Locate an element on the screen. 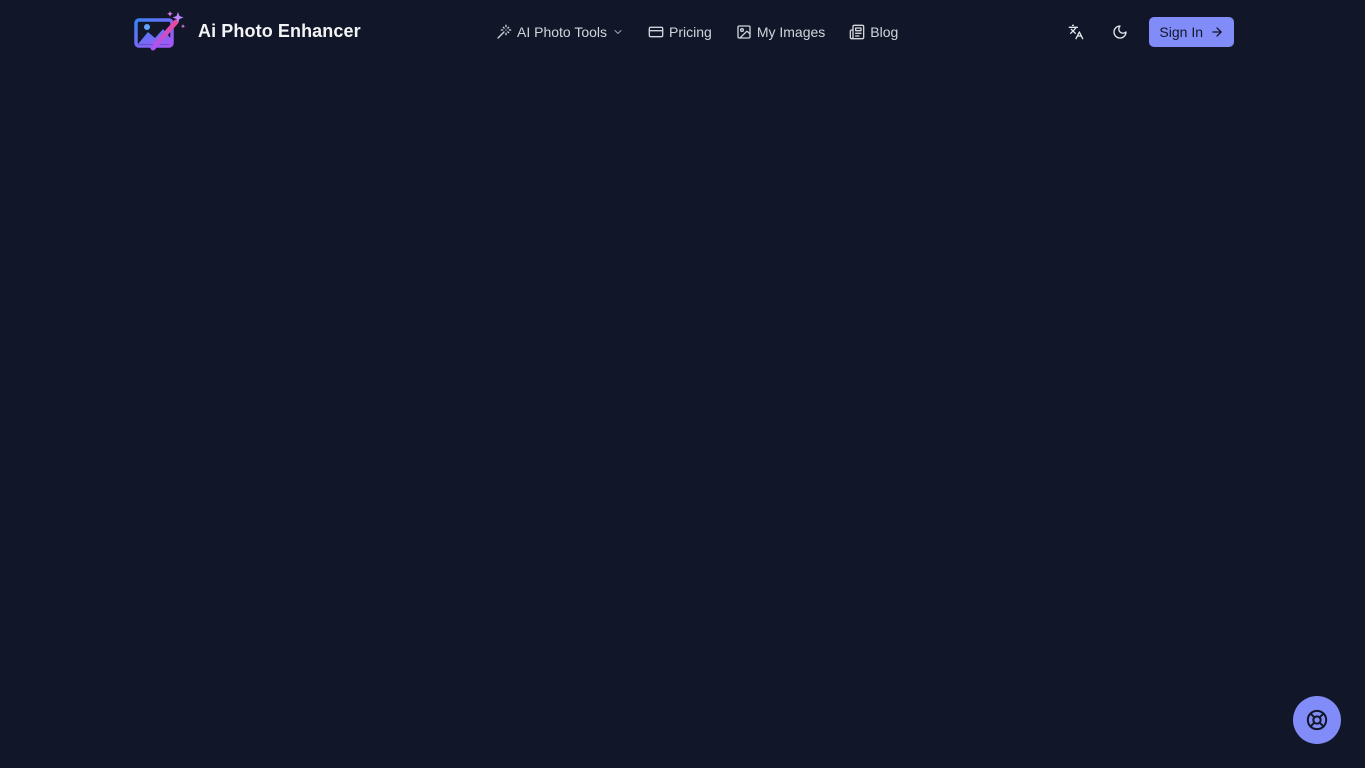 The image size is (1365, 768). main-nav: AI Photo Tools Pricing My Images Blog is located at coordinates (697, 32).